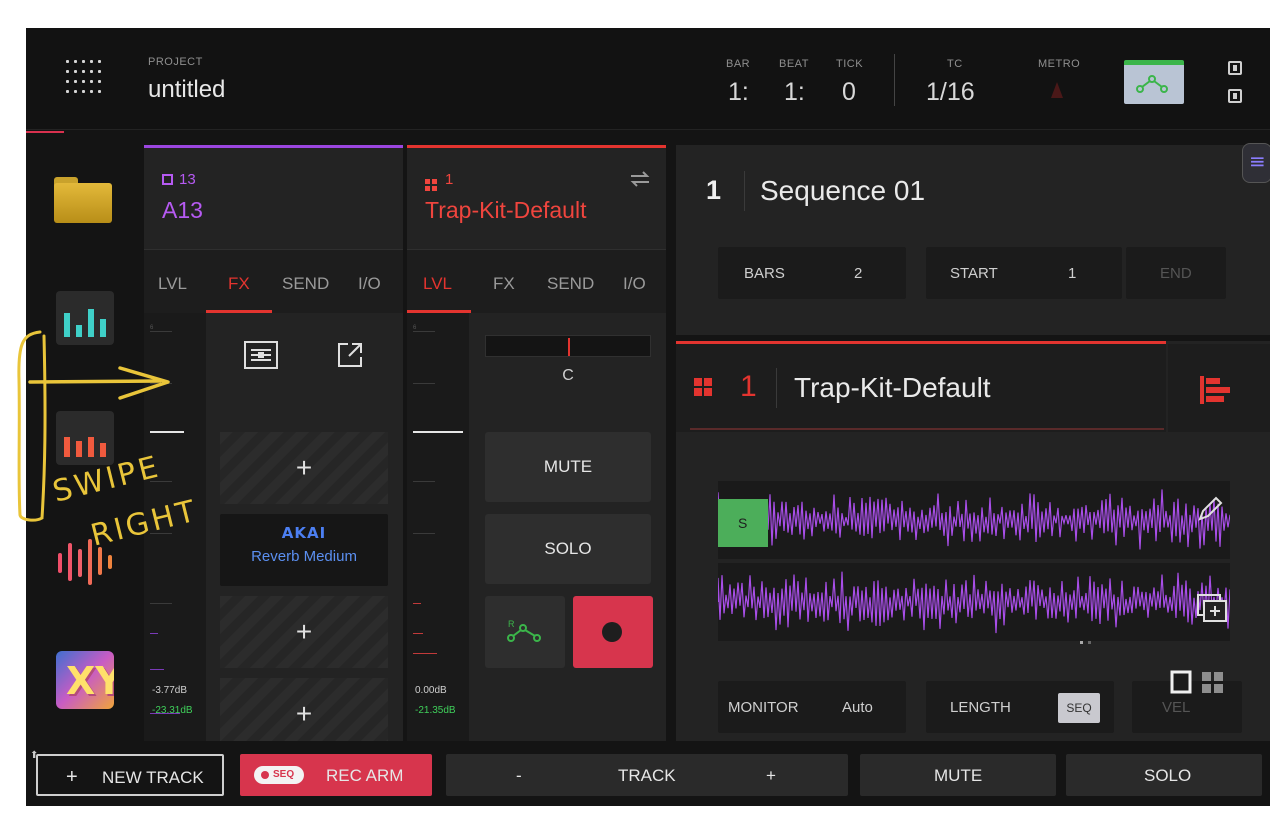 The width and height of the screenshot is (1280, 824). What do you see at coordinates (1256, 163) in the screenshot?
I see `side-menu-handle` at bounding box center [1256, 163].